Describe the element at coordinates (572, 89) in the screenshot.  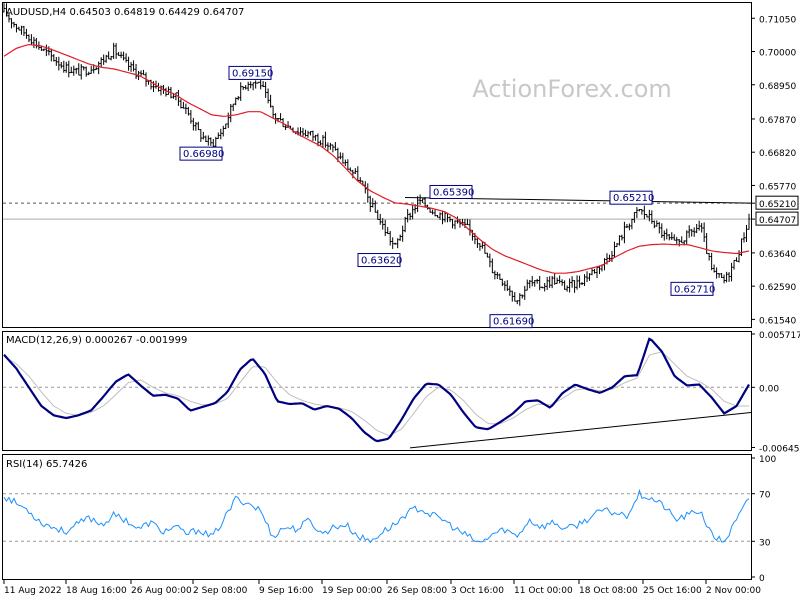
I see `watermark: ActionForex.com` at that location.